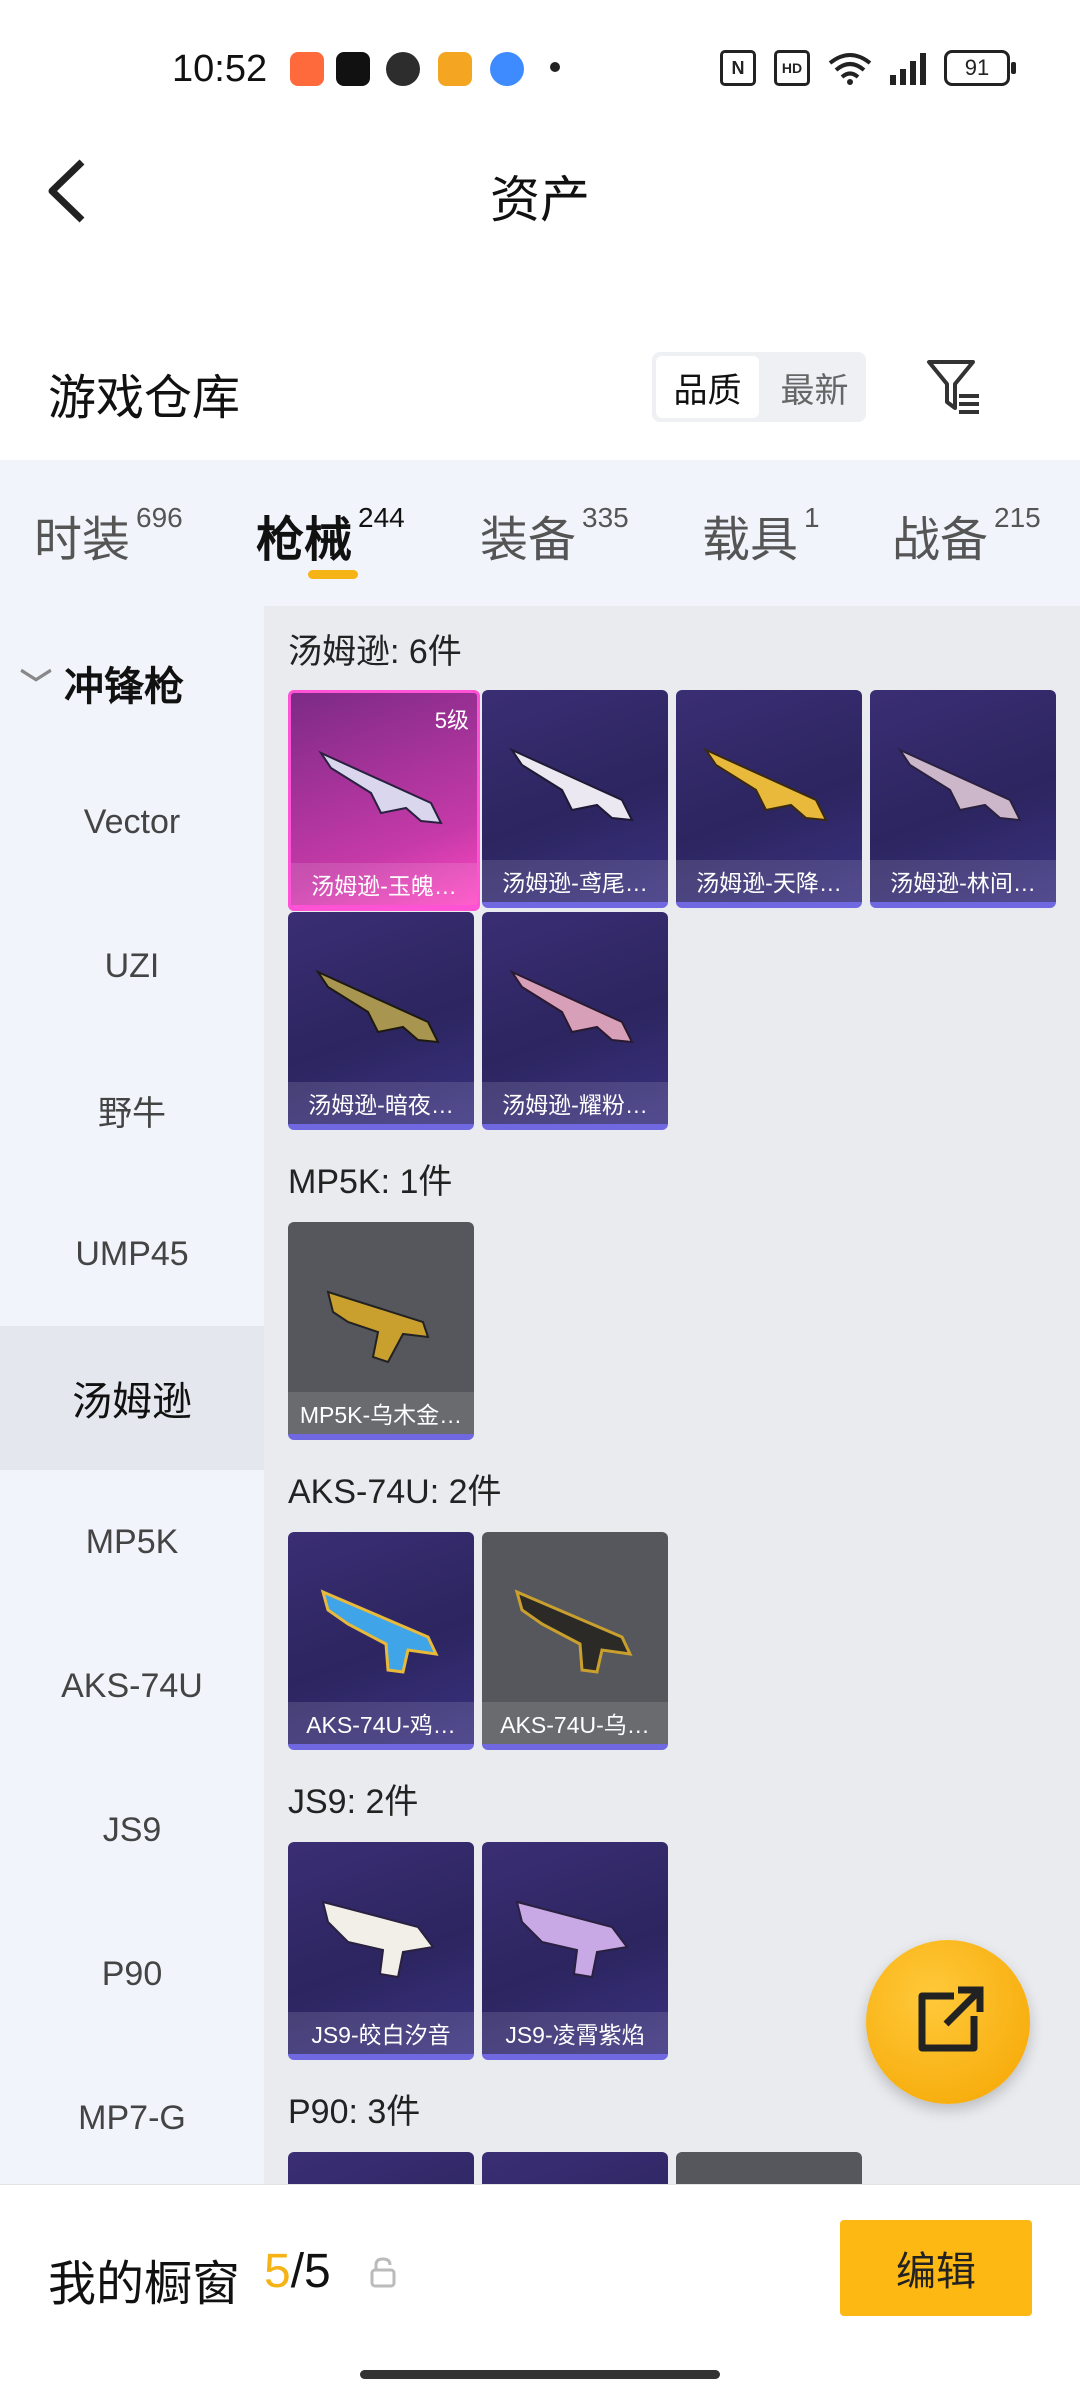 This screenshot has height=2401, width=1080. What do you see at coordinates (132, 822) in the screenshot?
I see `sidebar-item-vector: Vector` at bounding box center [132, 822].